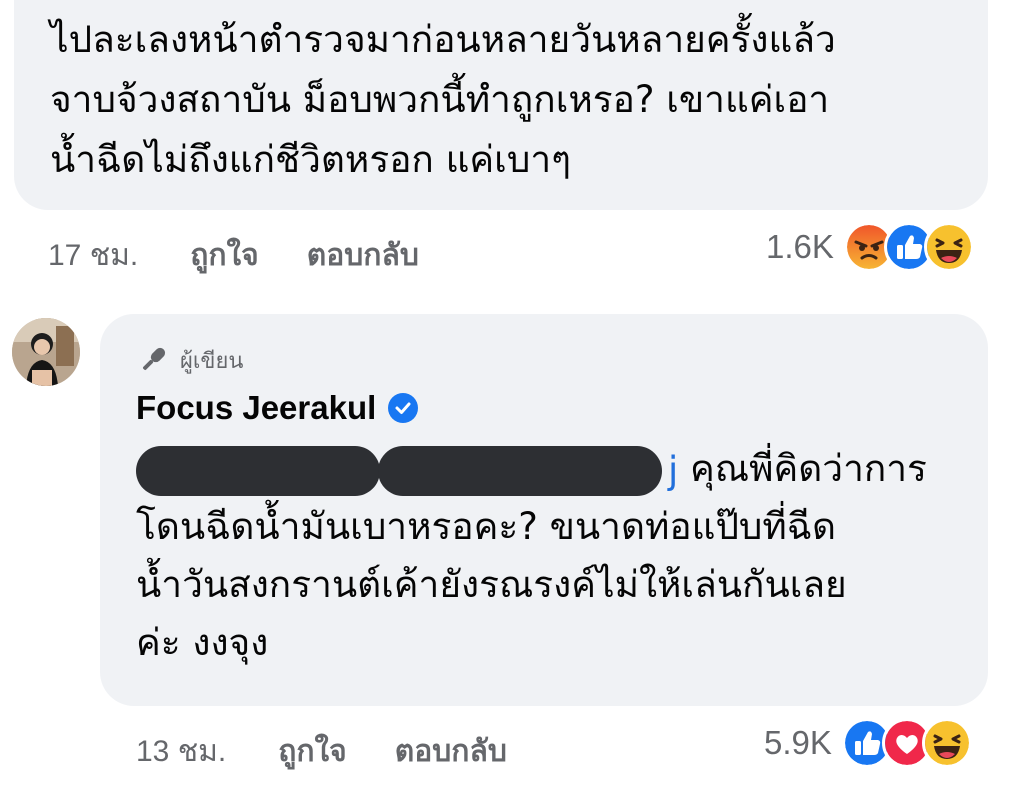 The width and height of the screenshot is (1024, 806). Describe the element at coordinates (800, 246) in the screenshot. I see `reaction-count-1: 1.6K` at that location.